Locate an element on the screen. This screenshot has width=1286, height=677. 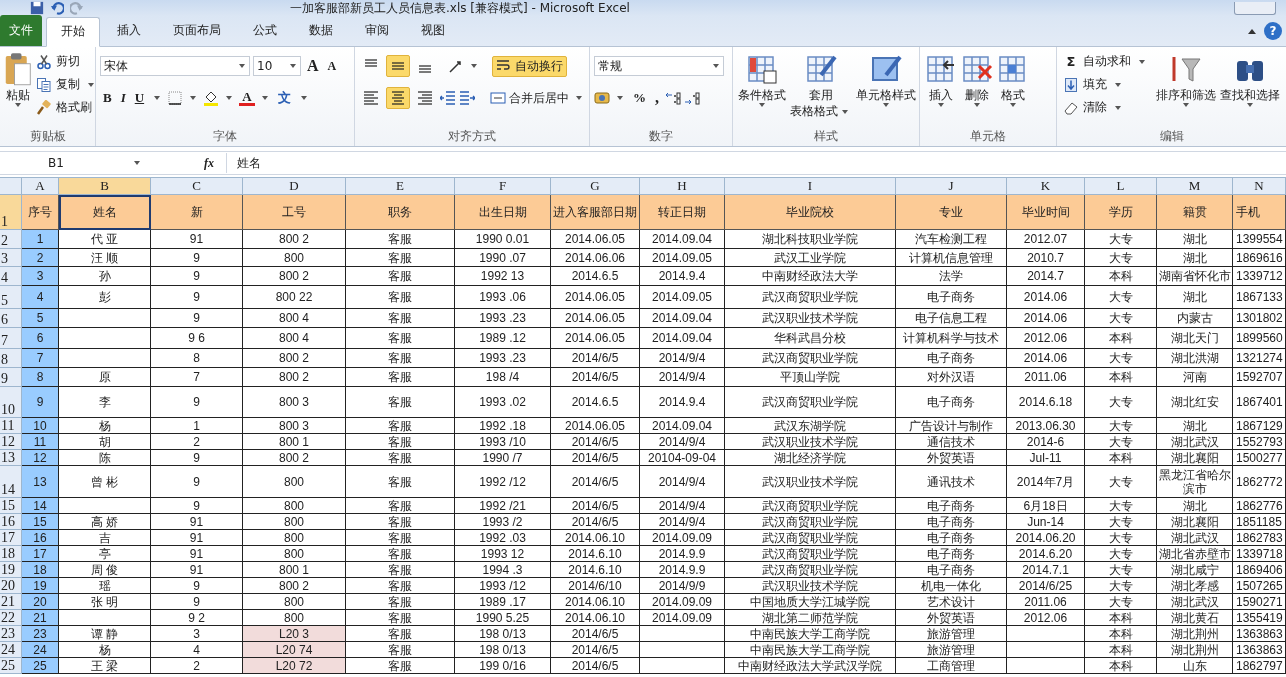
ribbon-button: 查找和选择 is located at coordinates (1250, 80).